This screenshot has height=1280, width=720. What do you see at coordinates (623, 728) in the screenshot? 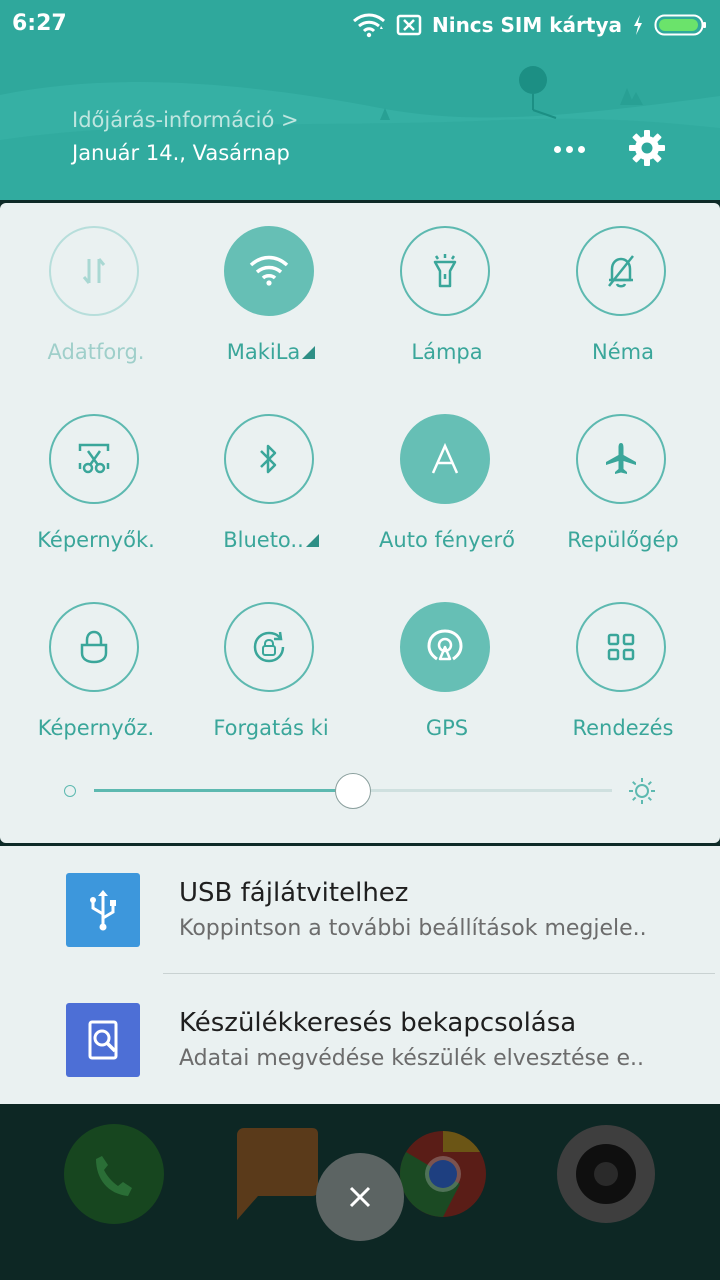
I see `tile-label: Rendezés` at bounding box center [623, 728].